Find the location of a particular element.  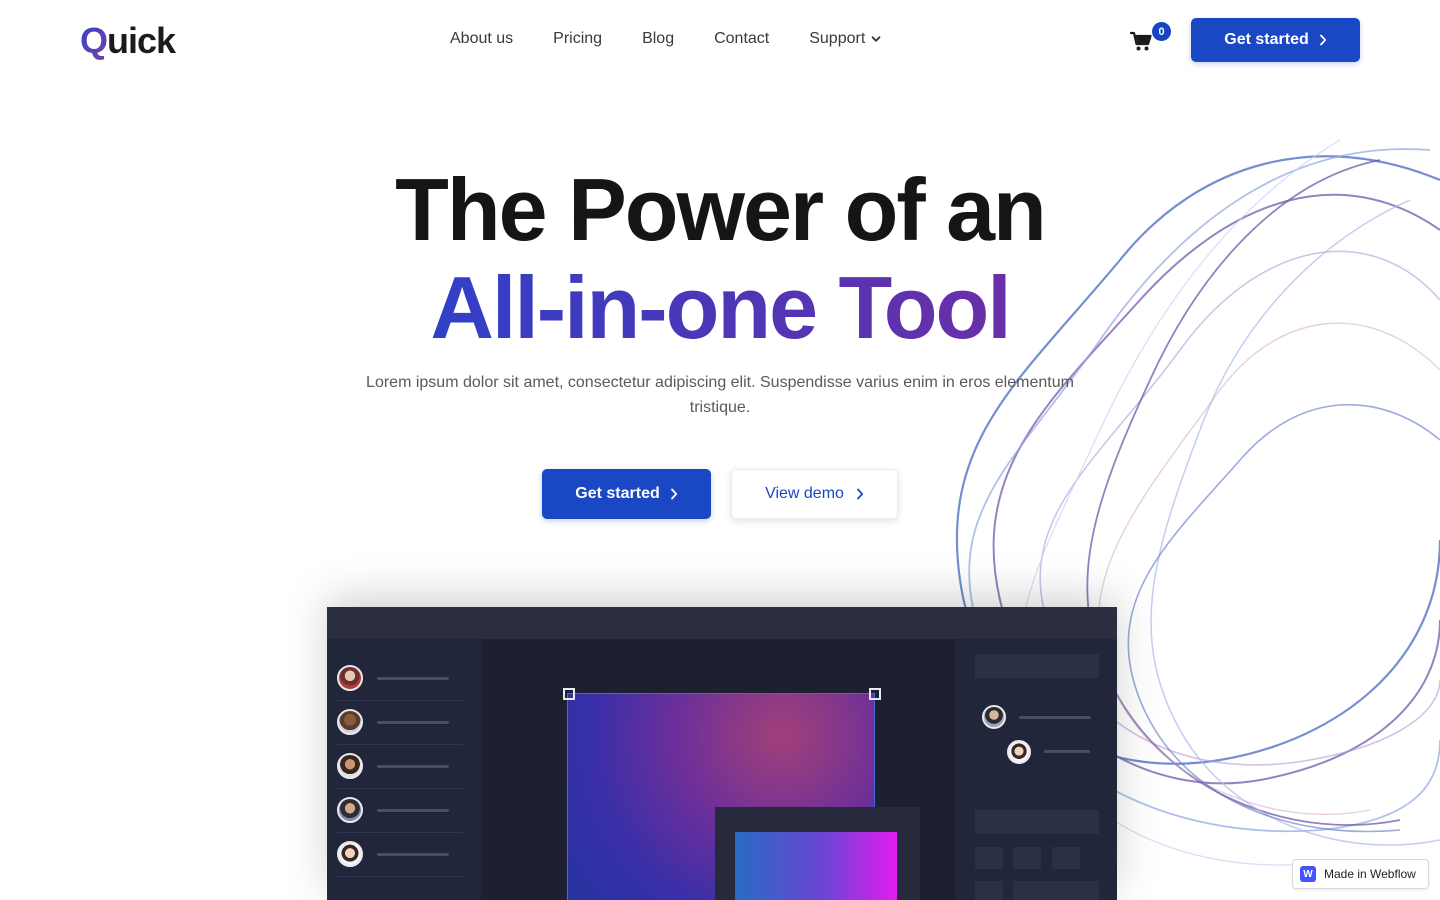

hero-title-gradient-text: All-in-one Tool is located at coordinates (720, 307).